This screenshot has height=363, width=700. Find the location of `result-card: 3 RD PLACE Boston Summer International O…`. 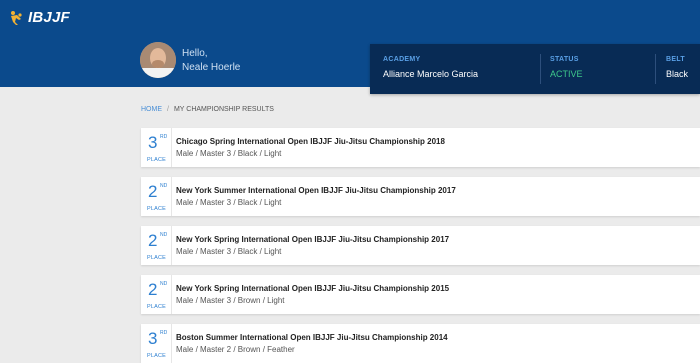

result-card: 3 RD PLACE Boston Summer International O… is located at coordinates (420, 343).